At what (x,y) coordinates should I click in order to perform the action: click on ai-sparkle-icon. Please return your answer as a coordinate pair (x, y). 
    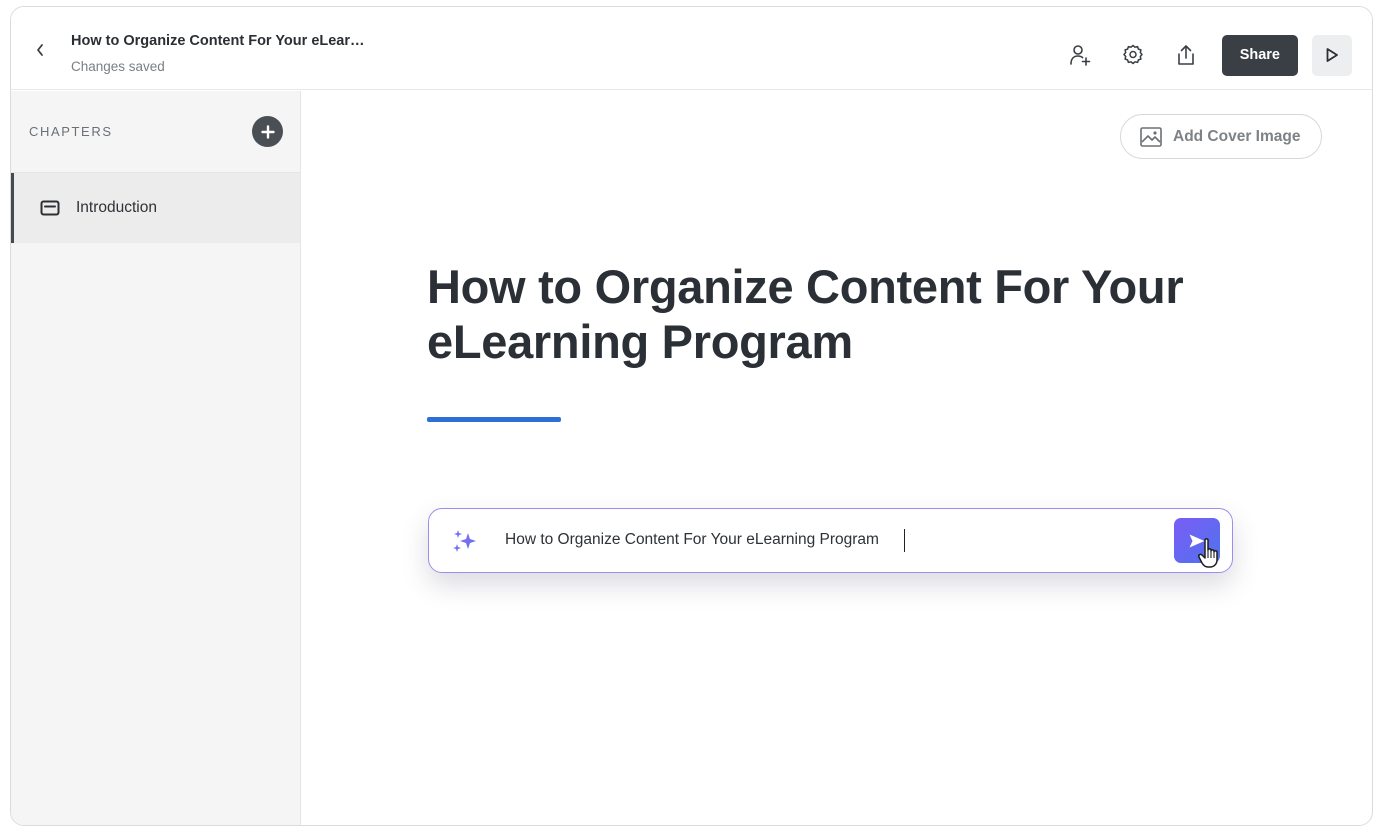
    Looking at the image, I should click on (464, 541).